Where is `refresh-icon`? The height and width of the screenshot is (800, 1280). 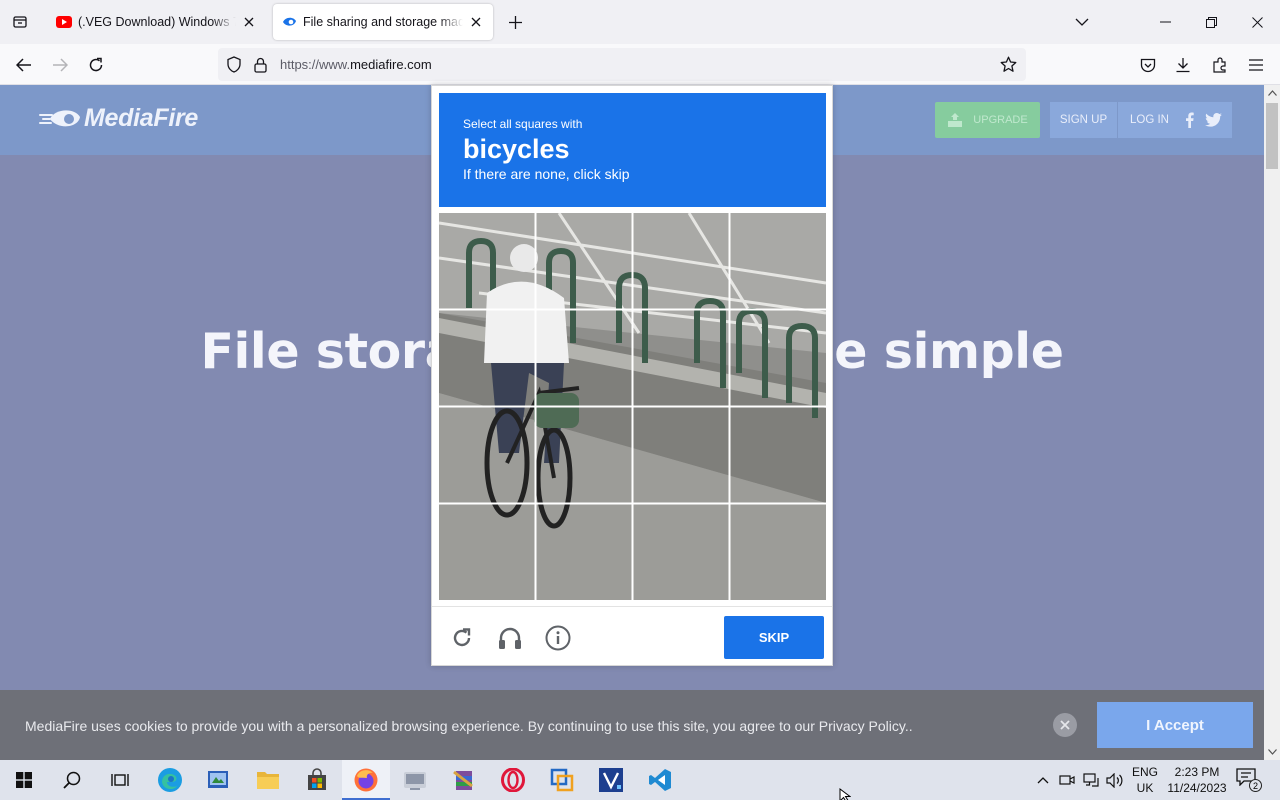 refresh-icon is located at coordinates (462, 638).